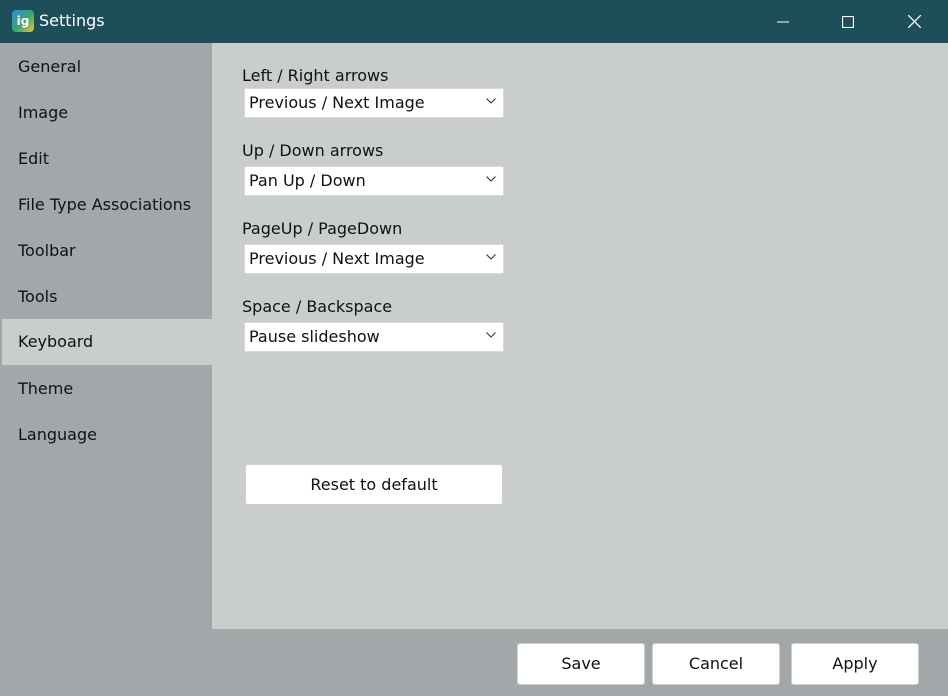 This screenshot has height=696, width=948. Describe the element at coordinates (474, 21) in the screenshot. I see `title-bar: ig Settings` at that location.